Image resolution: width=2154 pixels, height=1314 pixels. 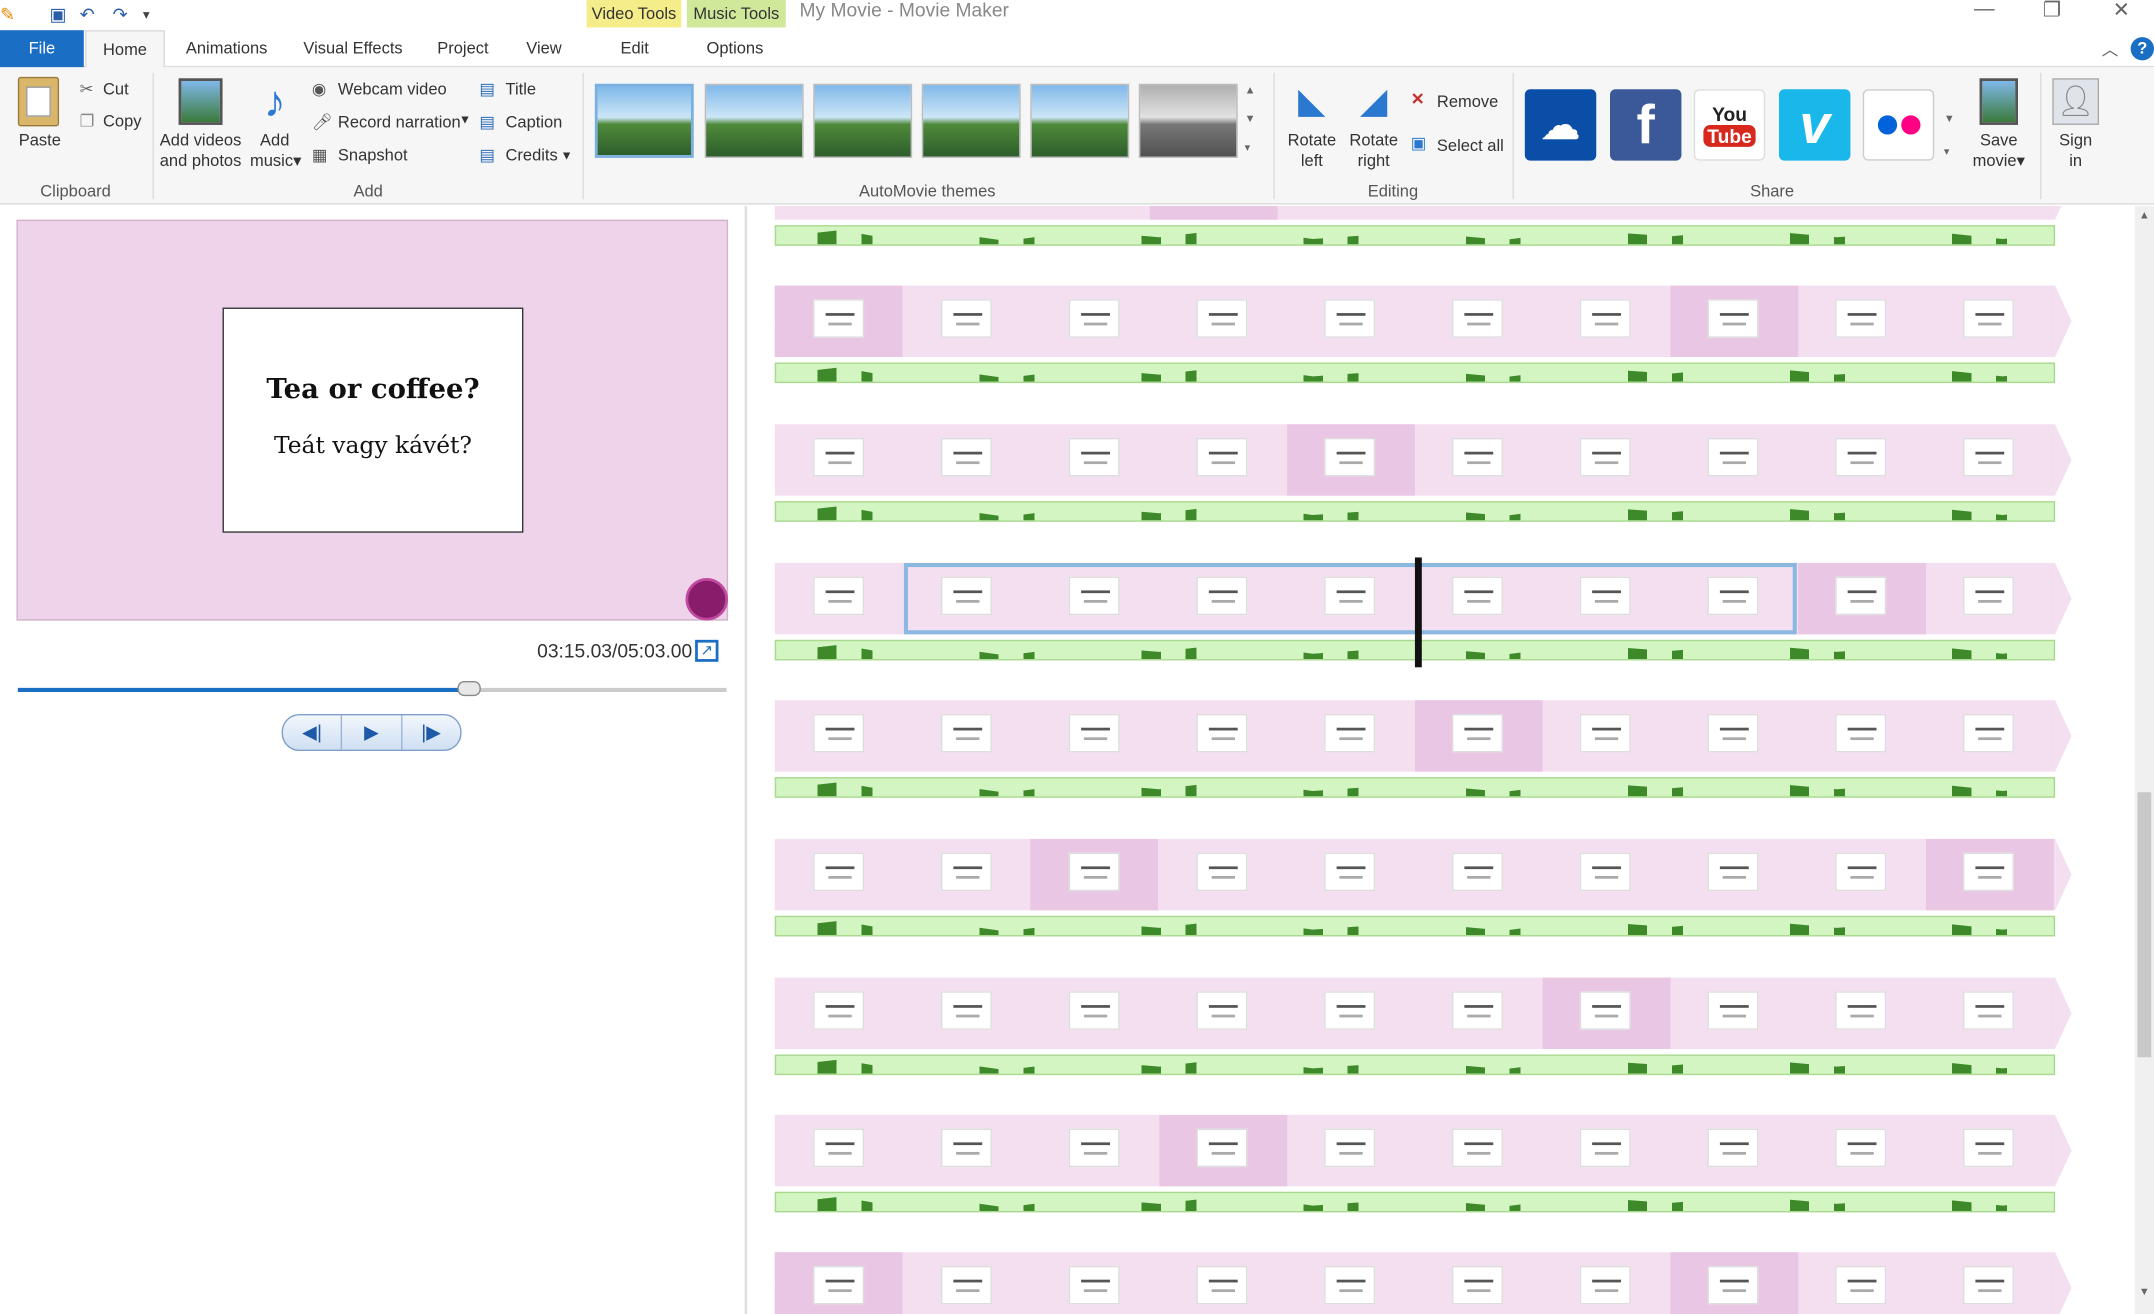 What do you see at coordinates (1415, 212) in the screenshot?
I see `video-strip` at bounding box center [1415, 212].